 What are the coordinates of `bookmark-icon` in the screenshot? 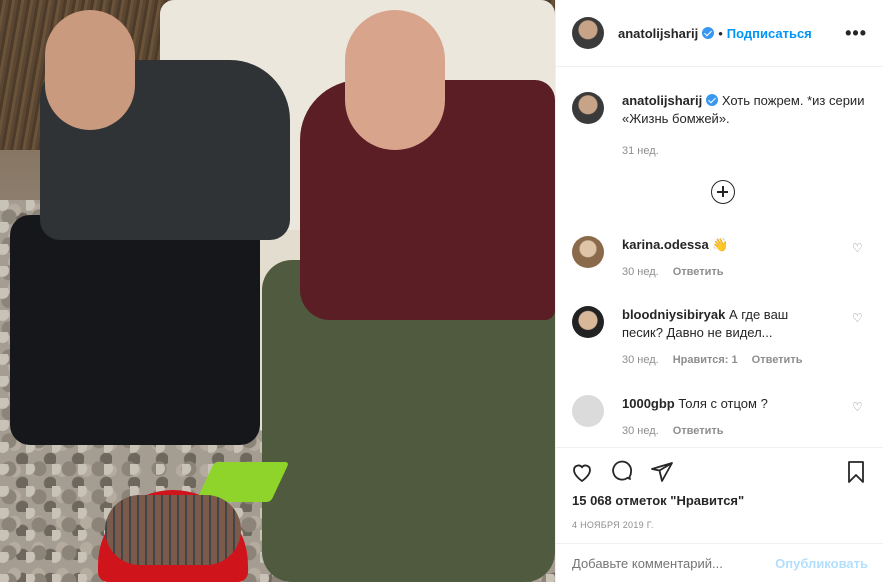 It's located at (856, 472).